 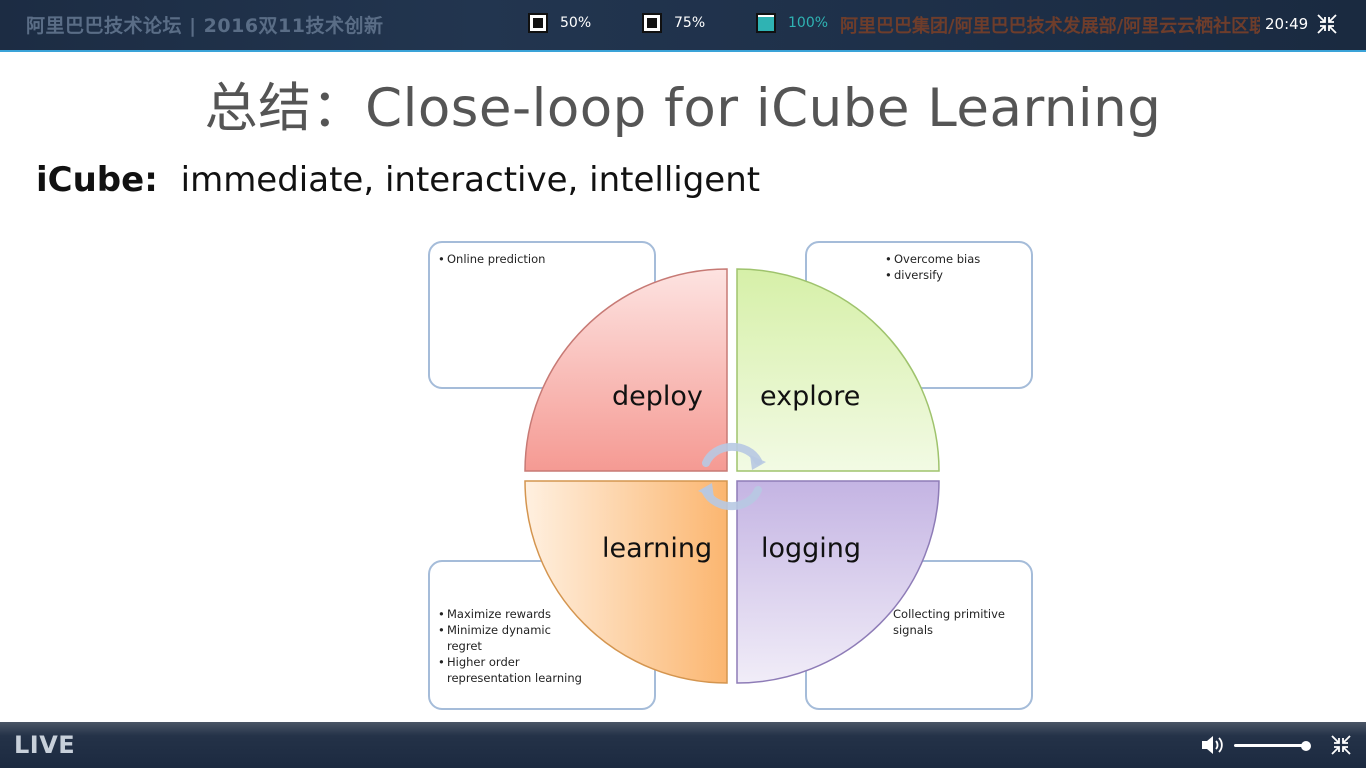 I want to click on learning-label: learning, so click(x=657, y=548).